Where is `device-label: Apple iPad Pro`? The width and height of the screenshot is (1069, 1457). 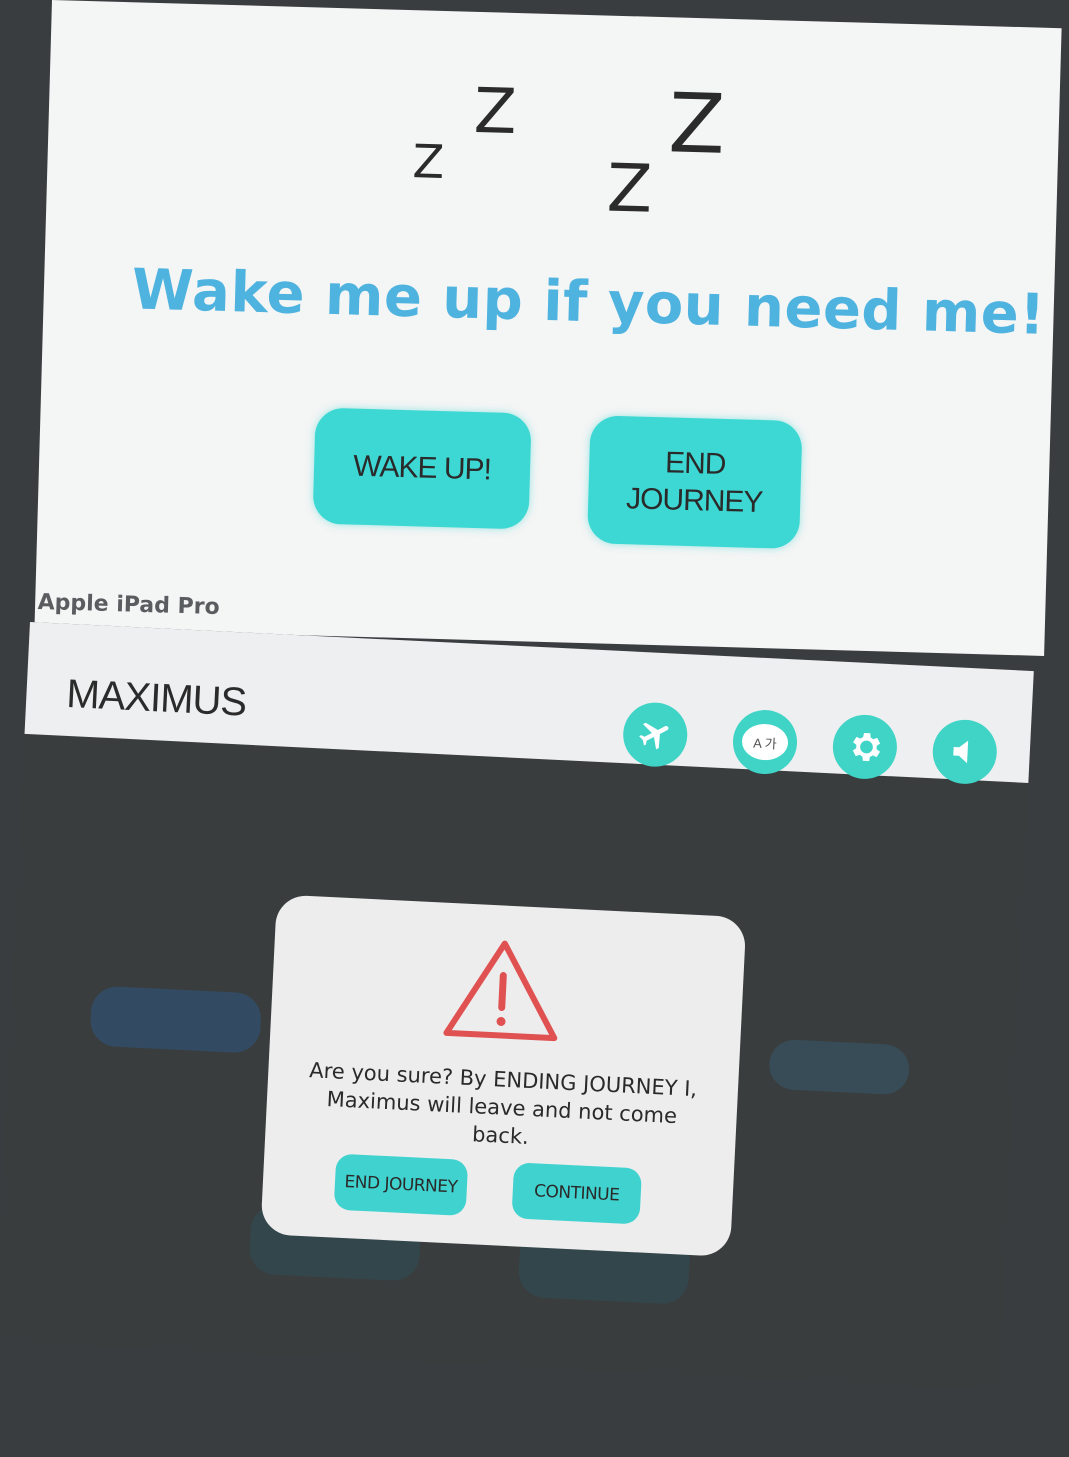
device-label: Apple iPad Pro is located at coordinates (128, 605).